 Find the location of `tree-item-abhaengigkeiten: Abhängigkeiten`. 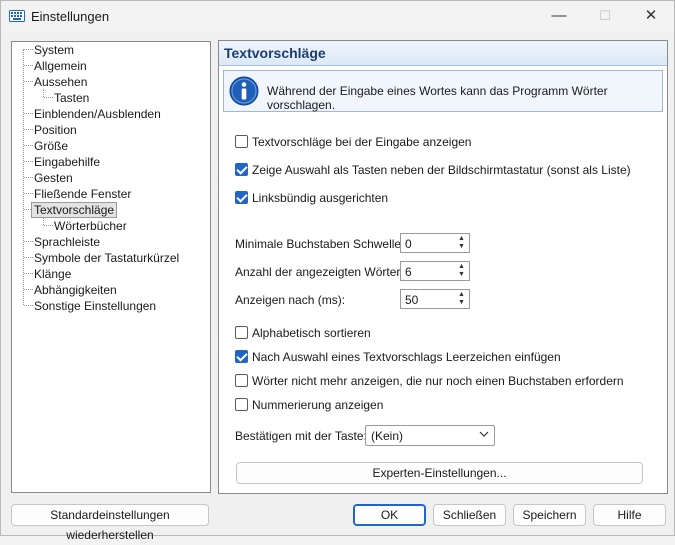

tree-item-abhaengigkeiten: Abhängigkeiten is located at coordinates (75, 290).